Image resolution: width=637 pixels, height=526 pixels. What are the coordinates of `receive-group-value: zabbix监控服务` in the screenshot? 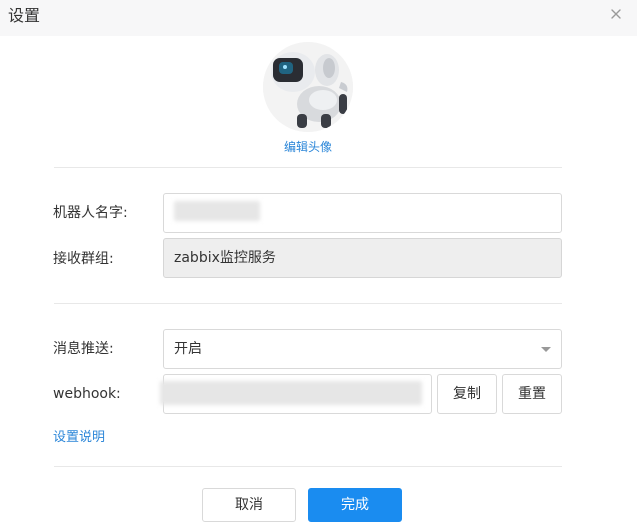 It's located at (225, 258).